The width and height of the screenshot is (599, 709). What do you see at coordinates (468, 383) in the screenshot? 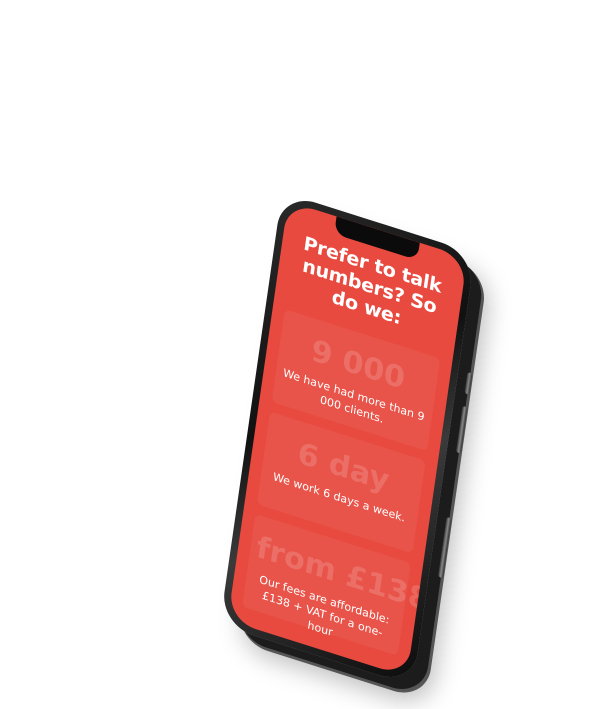
I see `mute-switch` at bounding box center [468, 383].